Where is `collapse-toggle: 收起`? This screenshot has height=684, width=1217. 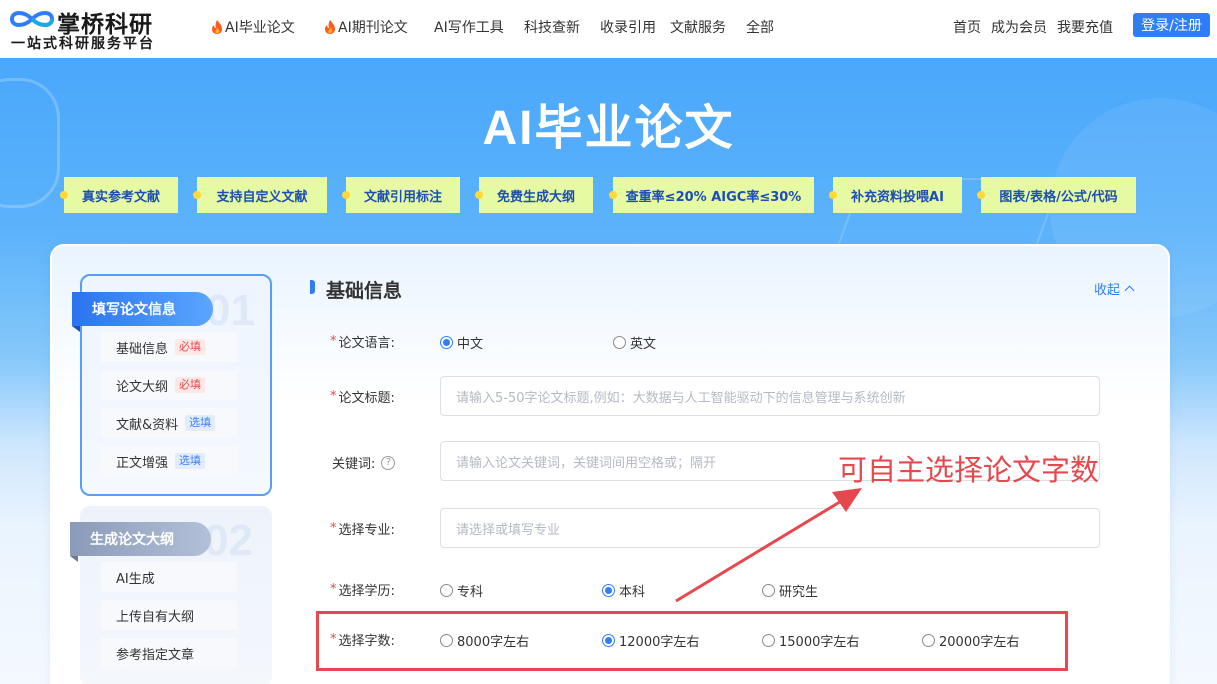 collapse-toggle: 收起 is located at coordinates (1114, 288).